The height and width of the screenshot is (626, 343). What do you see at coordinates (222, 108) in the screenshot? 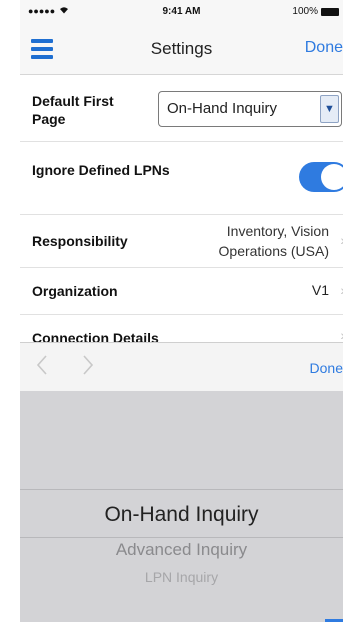
I see `default-first-page-value: On-Hand Inquiry` at bounding box center [222, 108].